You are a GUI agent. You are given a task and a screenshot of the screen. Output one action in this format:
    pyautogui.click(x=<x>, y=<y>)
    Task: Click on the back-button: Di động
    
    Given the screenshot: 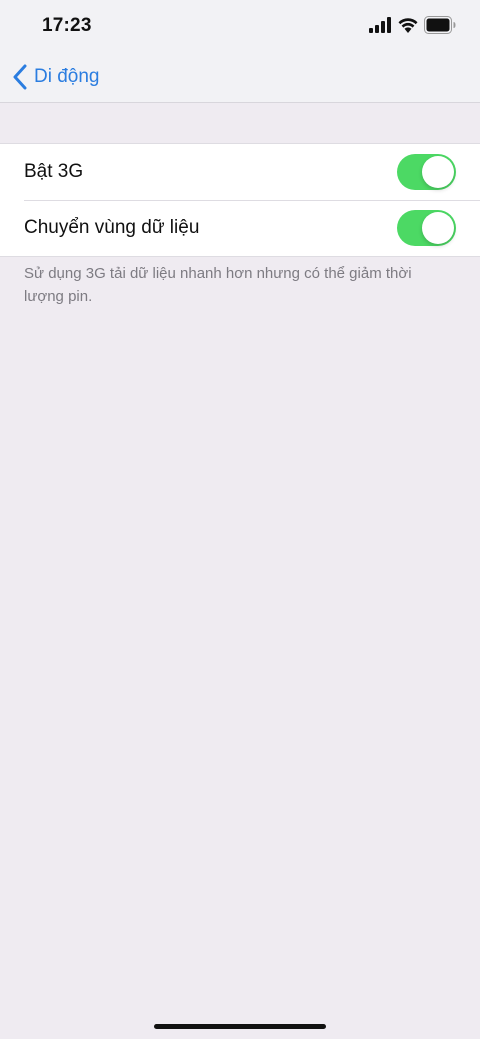 What is the action you would take?
    pyautogui.click(x=56, y=77)
    